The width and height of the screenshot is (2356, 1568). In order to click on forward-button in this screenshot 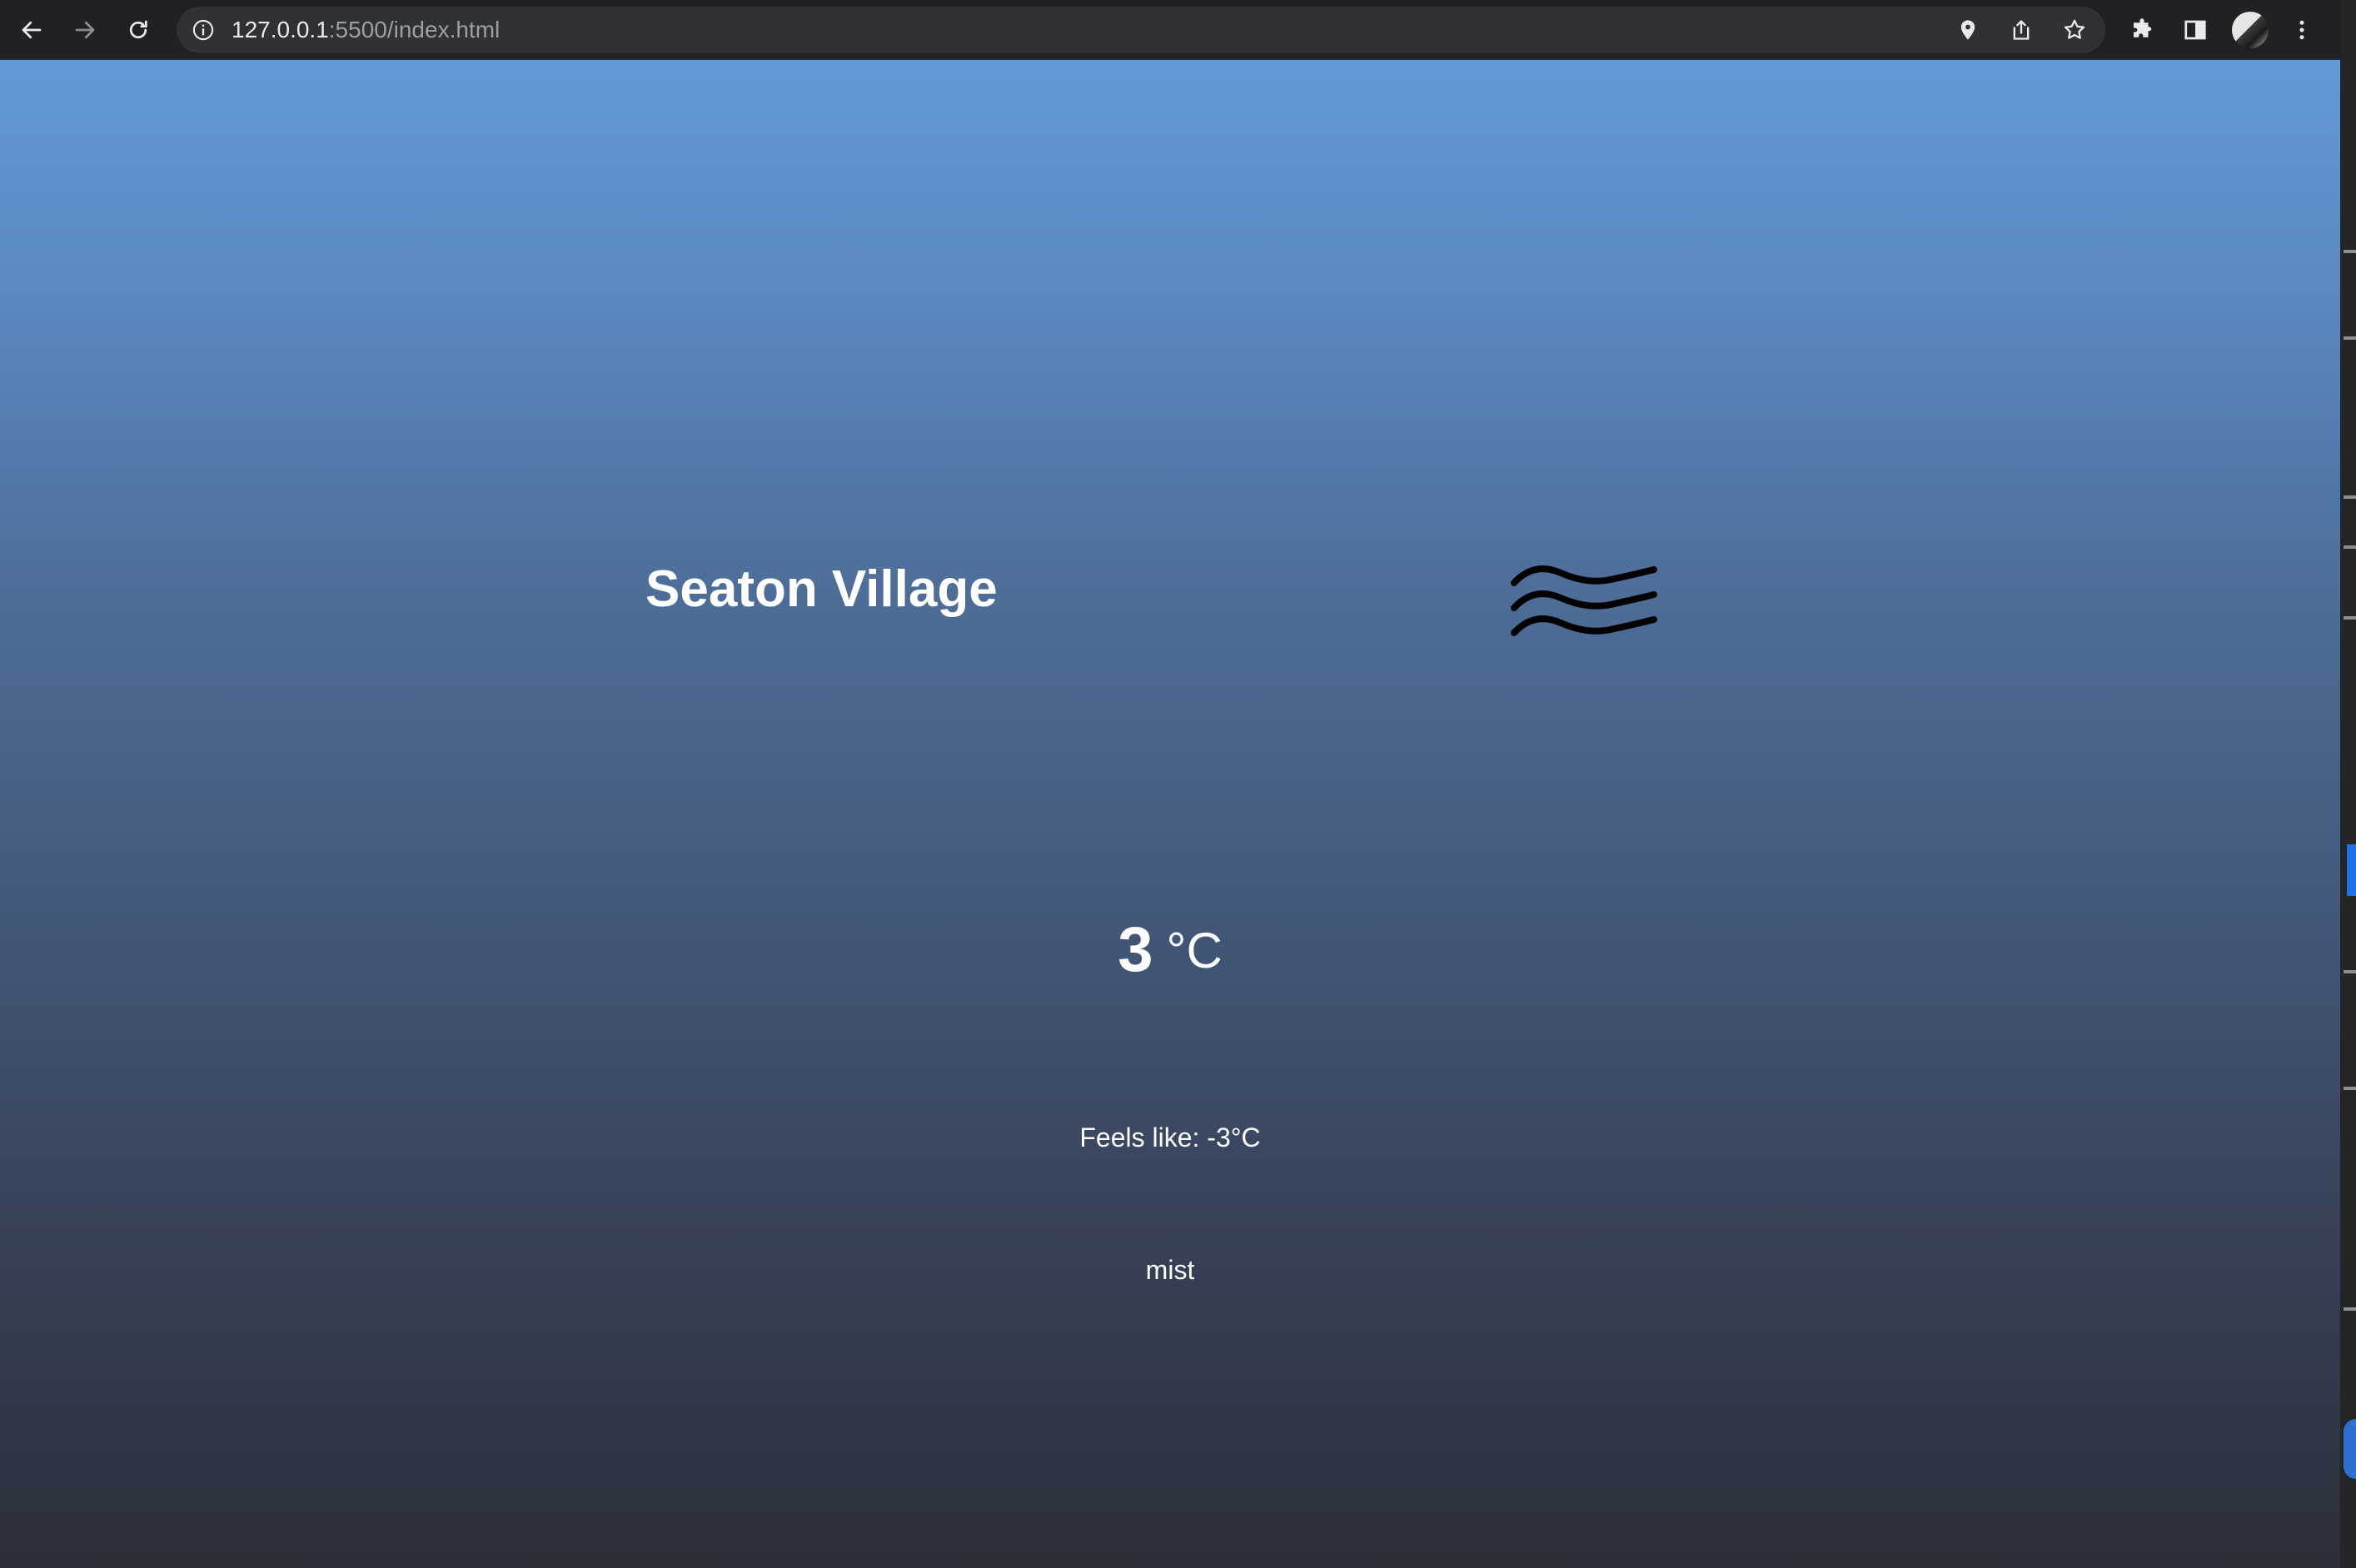, I will do `click(85, 30)`.